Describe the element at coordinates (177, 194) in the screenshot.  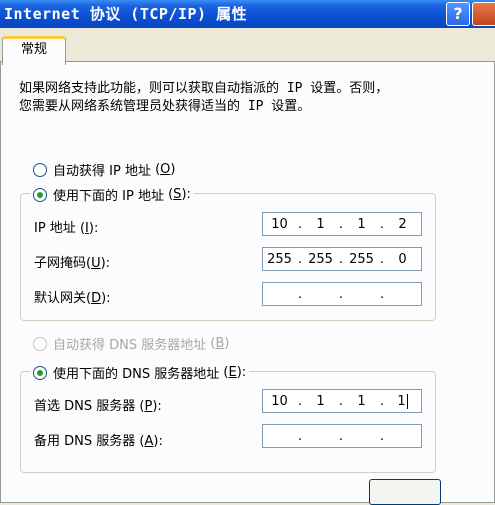
I see `accel-key: (S):` at that location.